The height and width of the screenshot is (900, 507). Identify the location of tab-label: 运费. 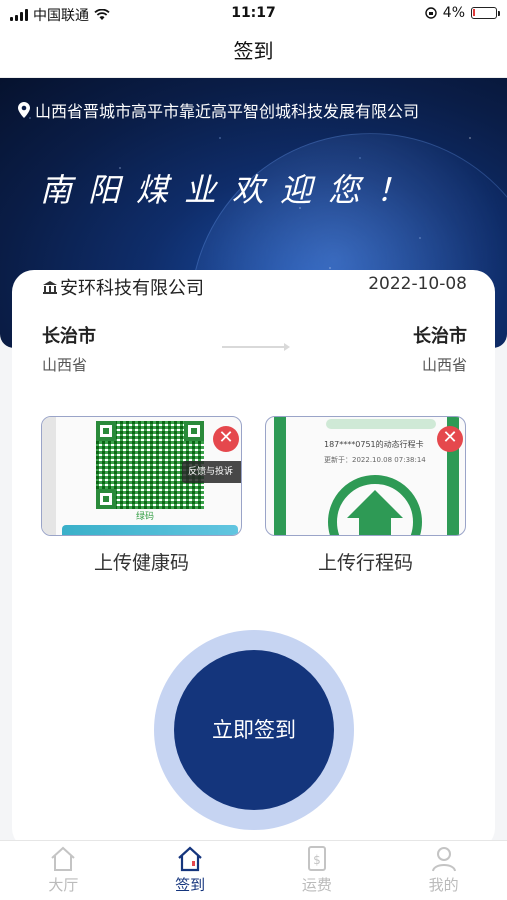
(316, 885).